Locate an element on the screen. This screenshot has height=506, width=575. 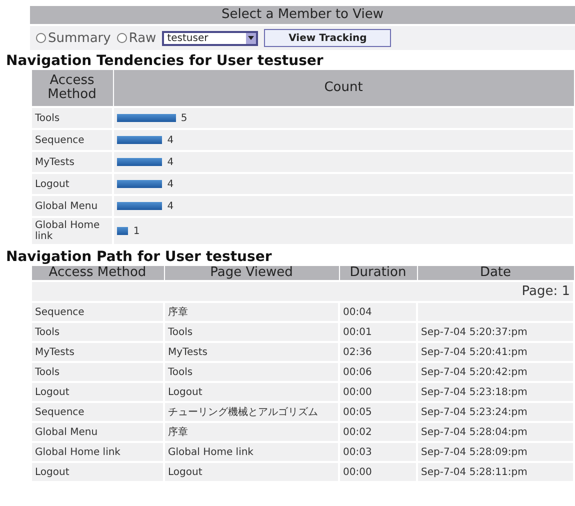
table-cell: Sep-7-04 5:28:04:pm is located at coordinates (474, 432).